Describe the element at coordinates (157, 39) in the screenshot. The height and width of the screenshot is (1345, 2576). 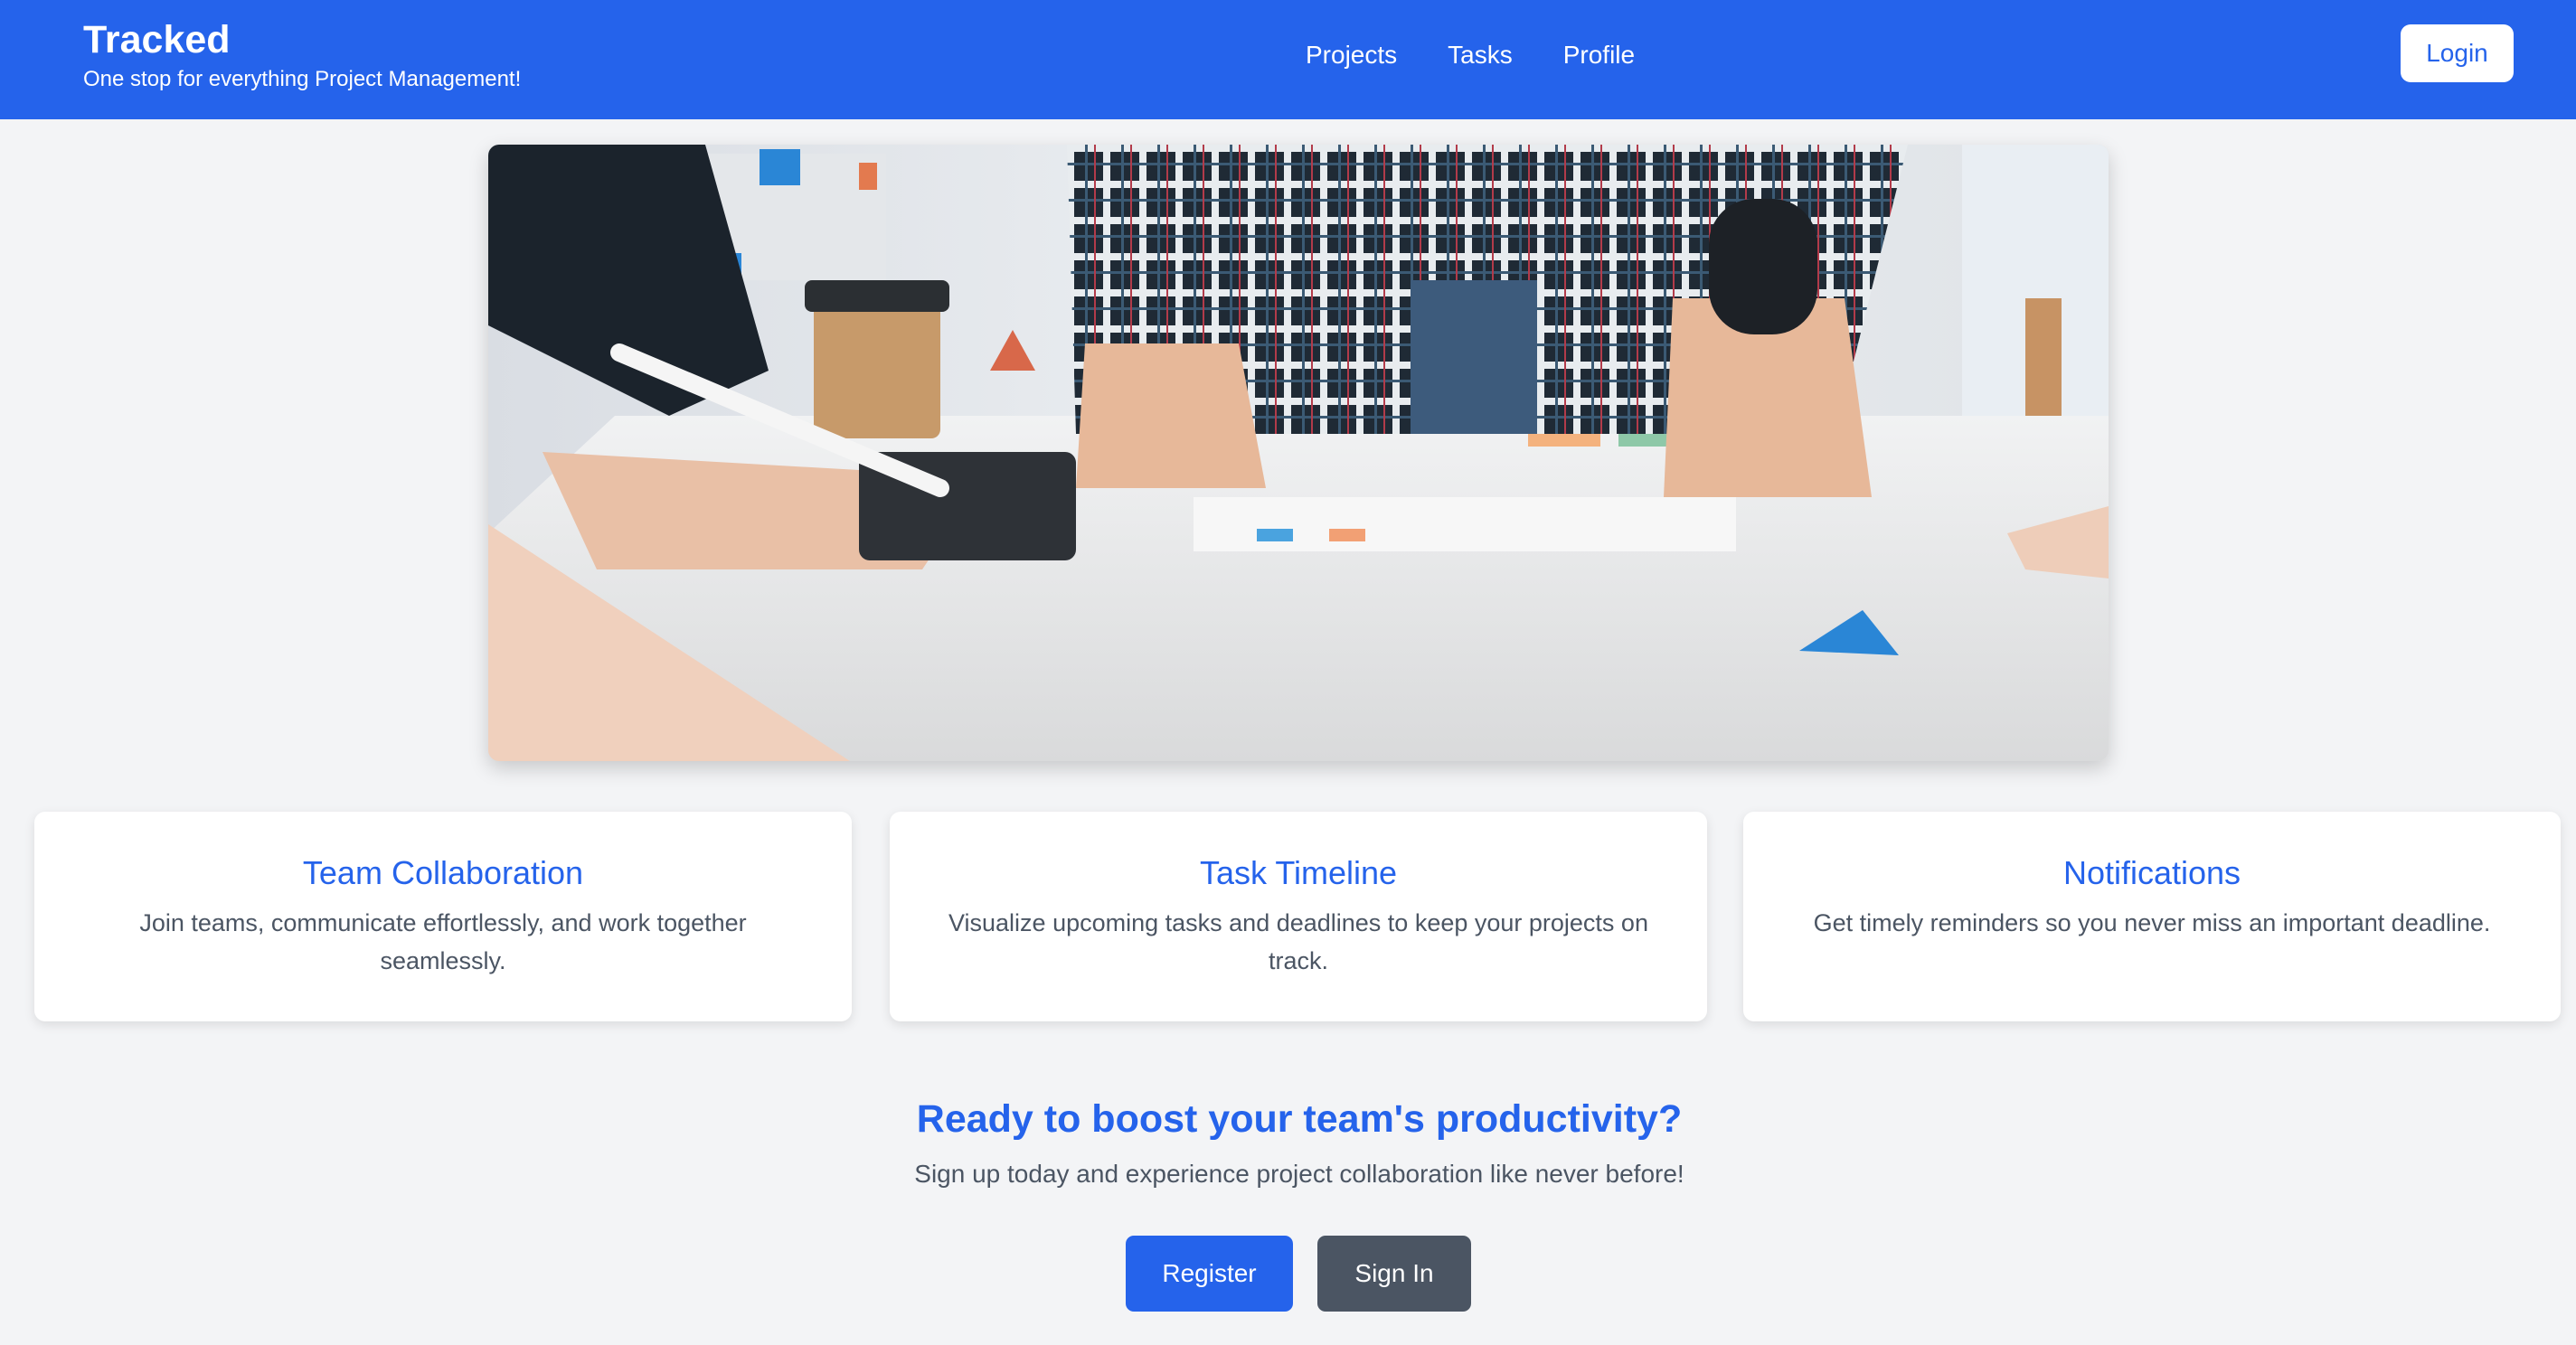
I see `brand-title: Tracked` at that location.